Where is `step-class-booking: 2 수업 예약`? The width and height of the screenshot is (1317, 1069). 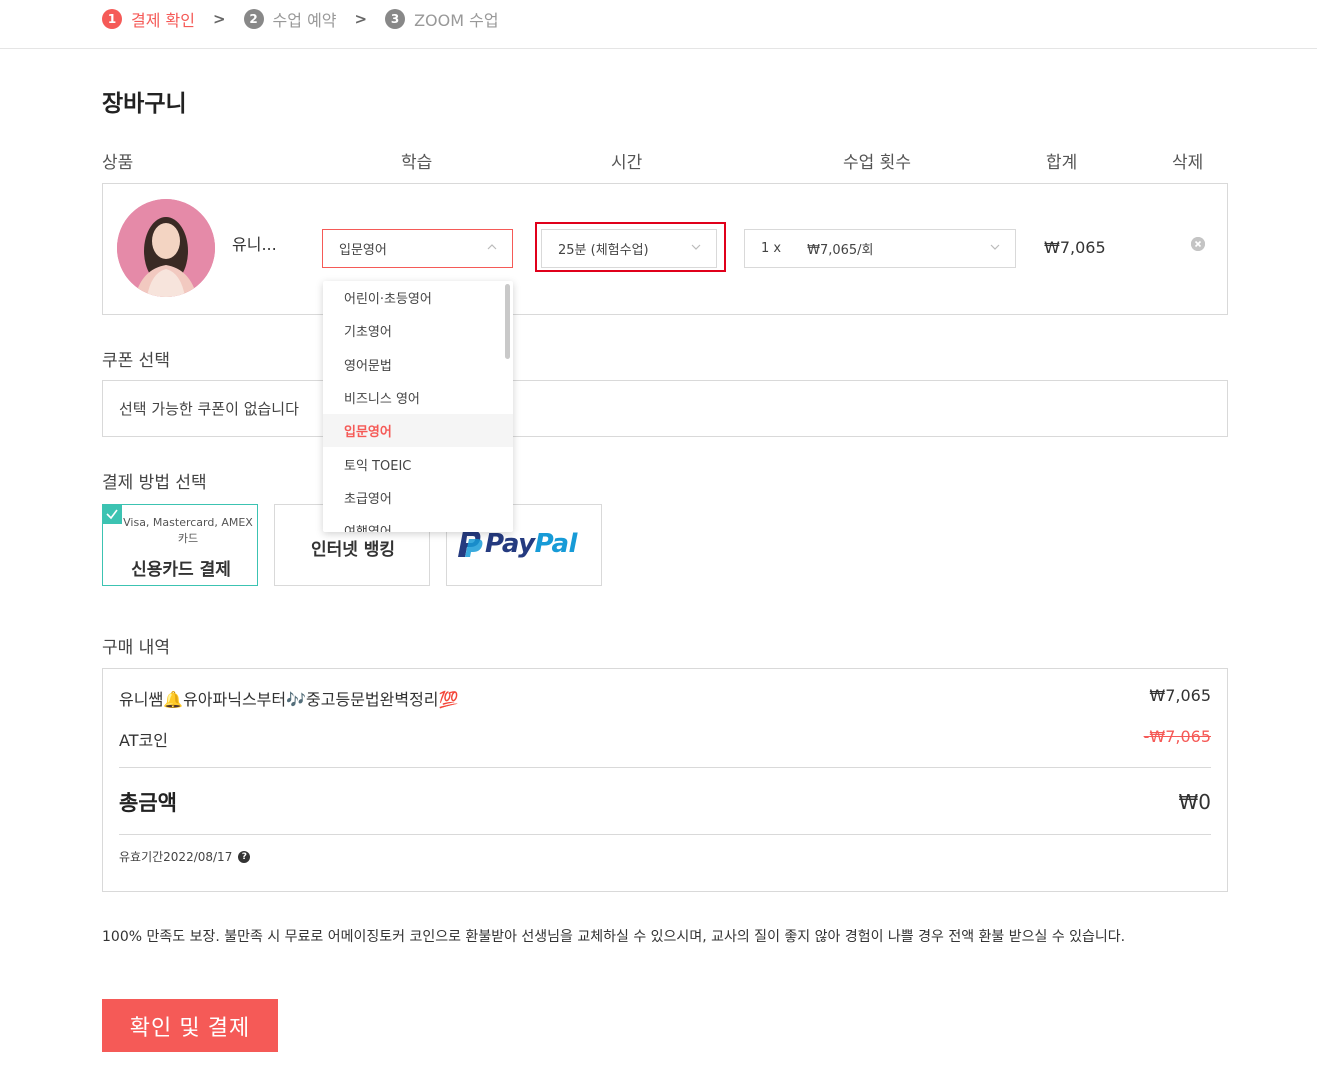
step-class-booking: 2 수업 예약 is located at coordinates (290, 19).